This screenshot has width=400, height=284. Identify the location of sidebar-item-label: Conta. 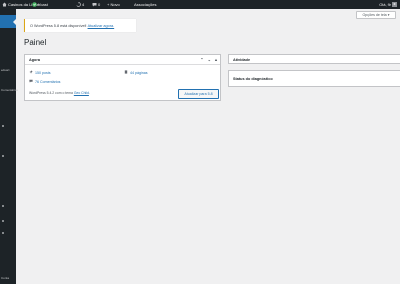
(5, 278).